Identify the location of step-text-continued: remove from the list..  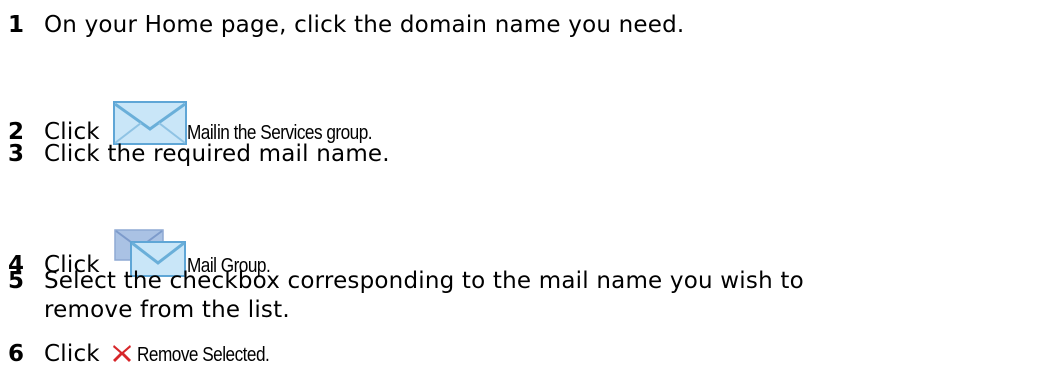
(167, 310).